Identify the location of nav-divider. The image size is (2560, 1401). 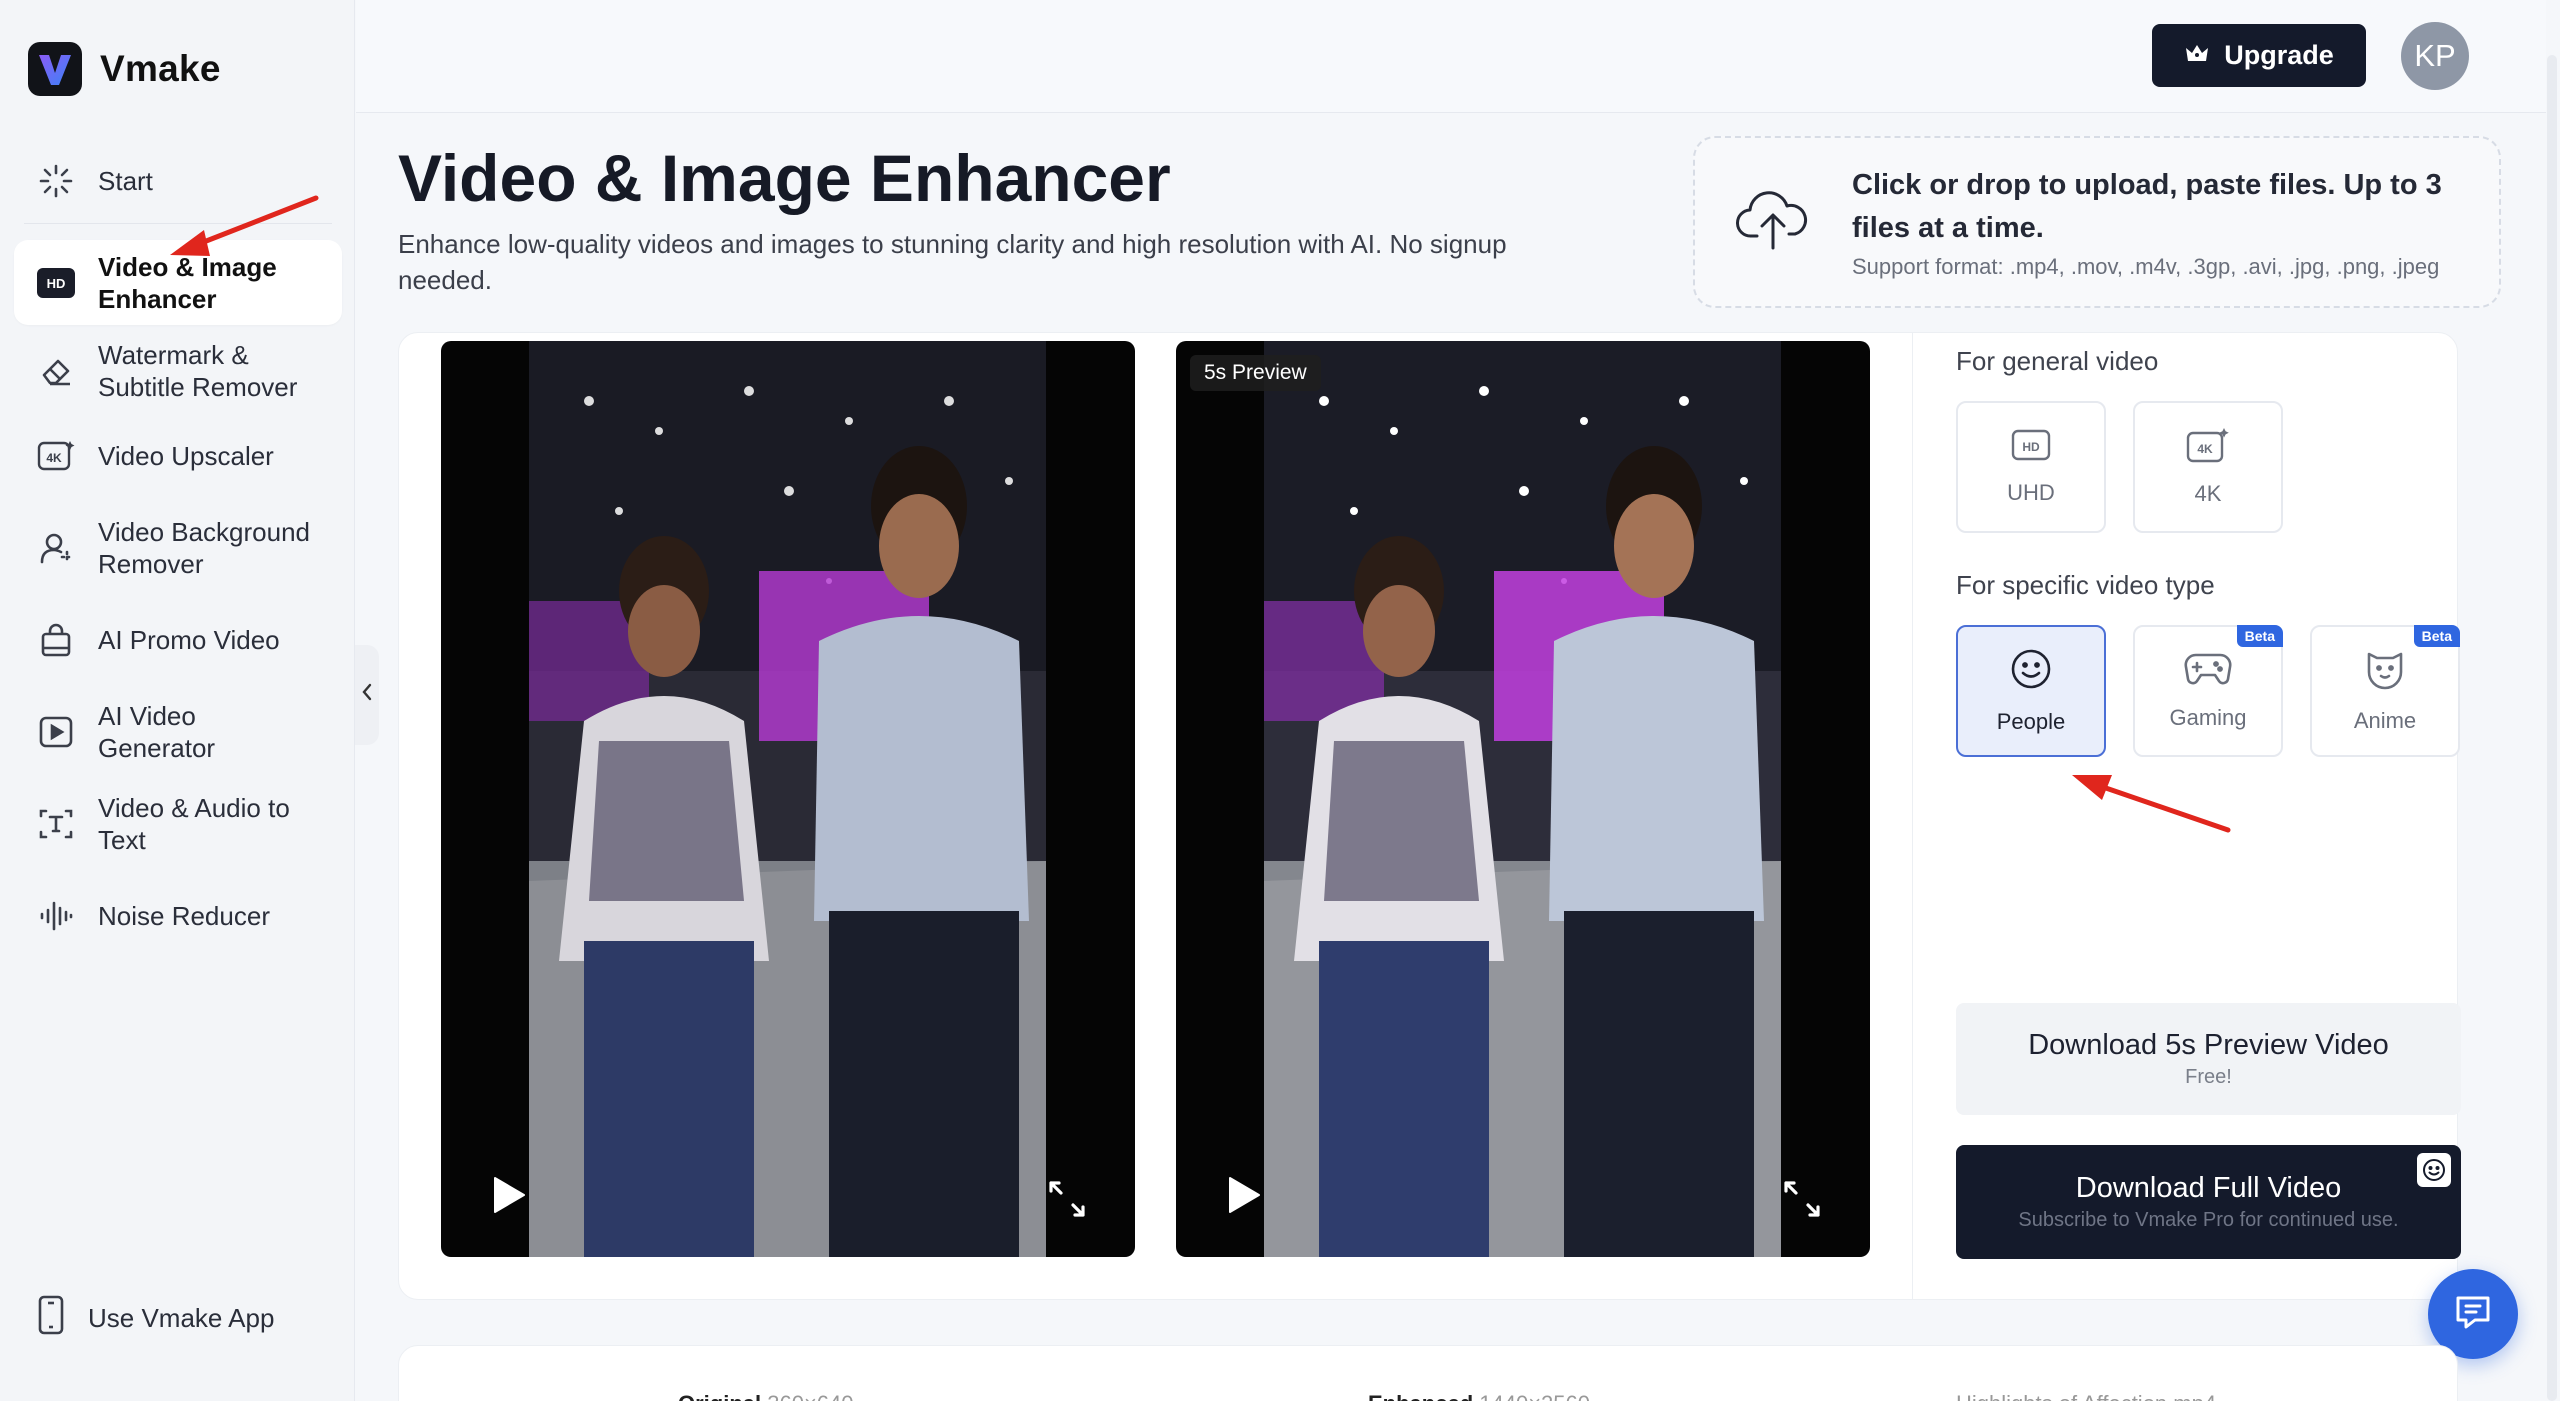
(178, 223).